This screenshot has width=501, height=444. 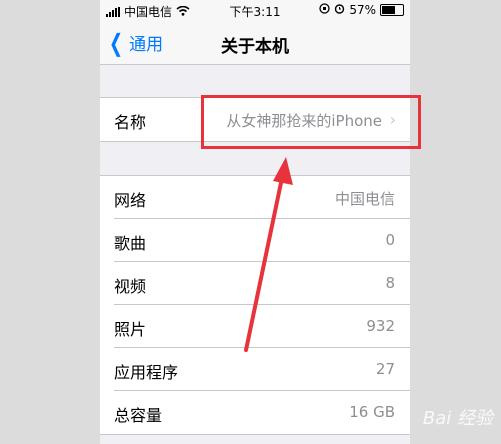 What do you see at coordinates (255, 283) in the screenshot?
I see `info-row: 视频 8` at bounding box center [255, 283].